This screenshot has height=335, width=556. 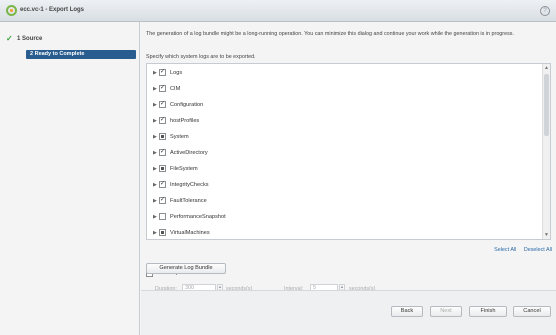 What do you see at coordinates (187, 105) in the screenshot?
I see `tree-item-label: Configuration` at bounding box center [187, 105].